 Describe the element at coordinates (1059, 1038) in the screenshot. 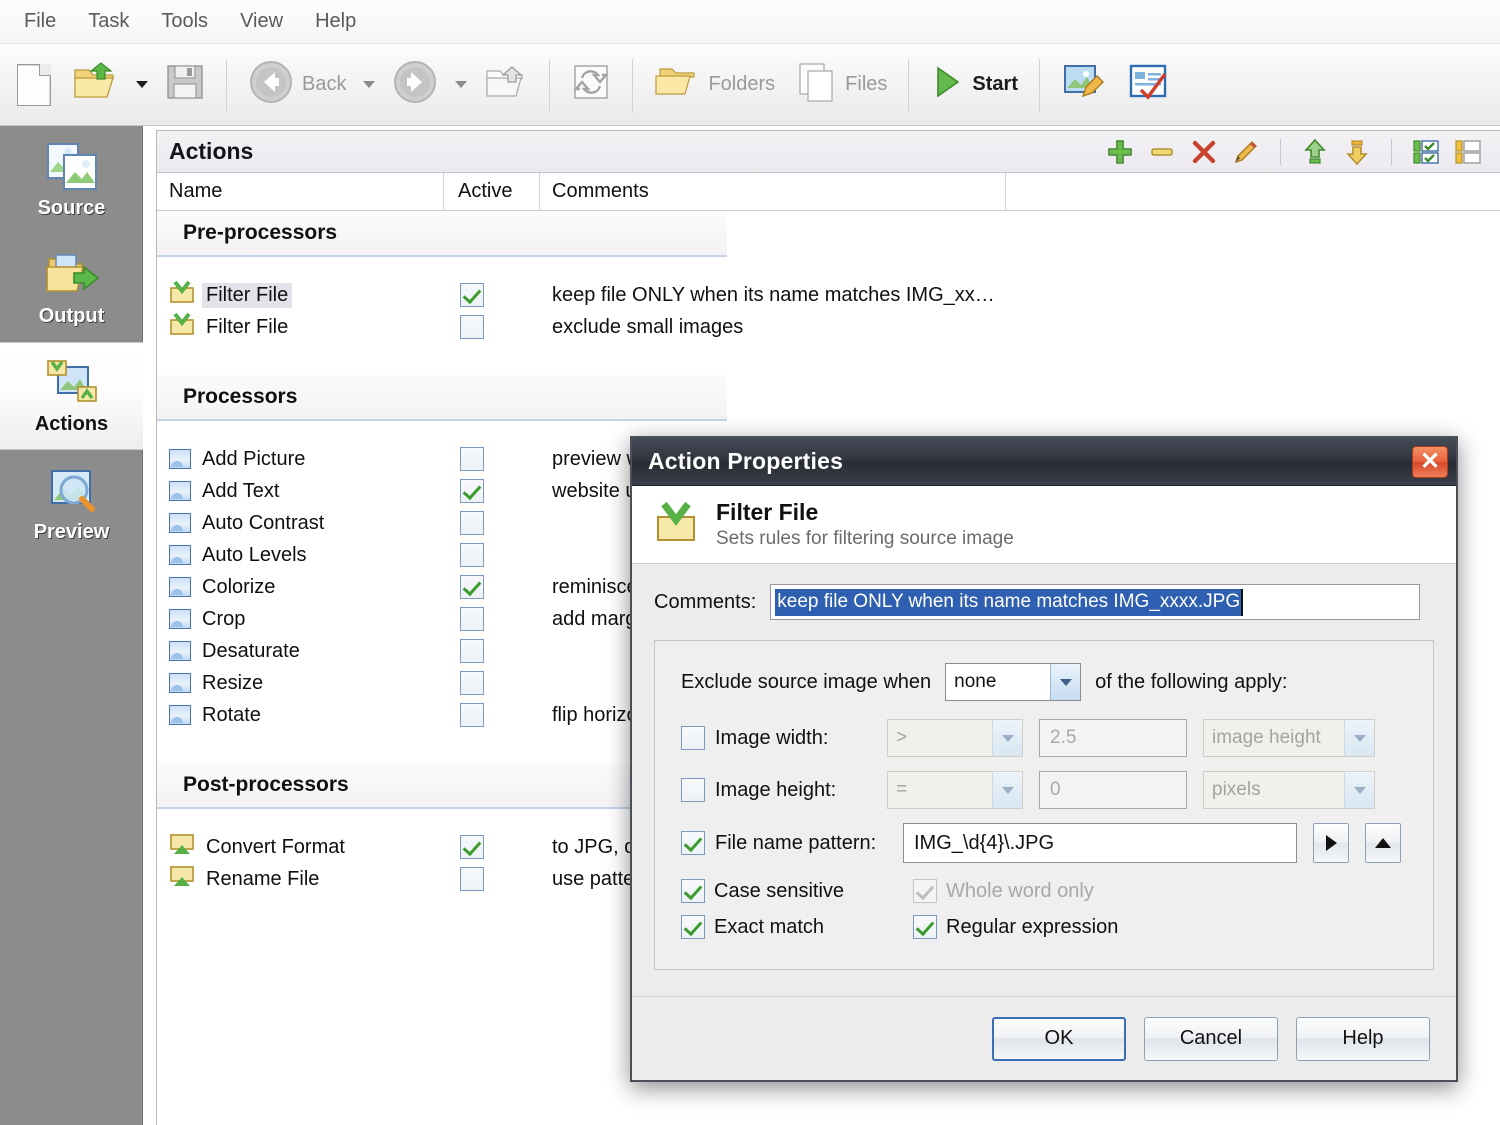

I see `ok-button: OK` at that location.